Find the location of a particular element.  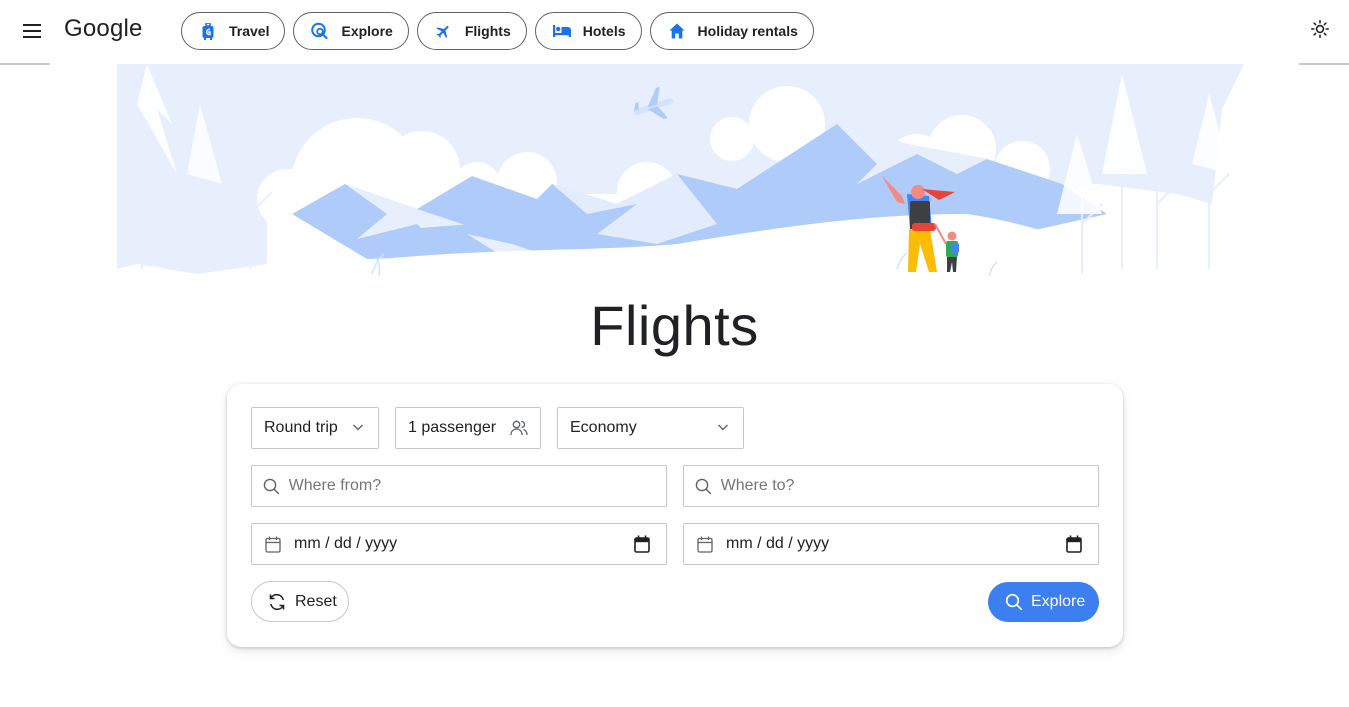

nav-chip-hotels: Hotels is located at coordinates (588, 31).